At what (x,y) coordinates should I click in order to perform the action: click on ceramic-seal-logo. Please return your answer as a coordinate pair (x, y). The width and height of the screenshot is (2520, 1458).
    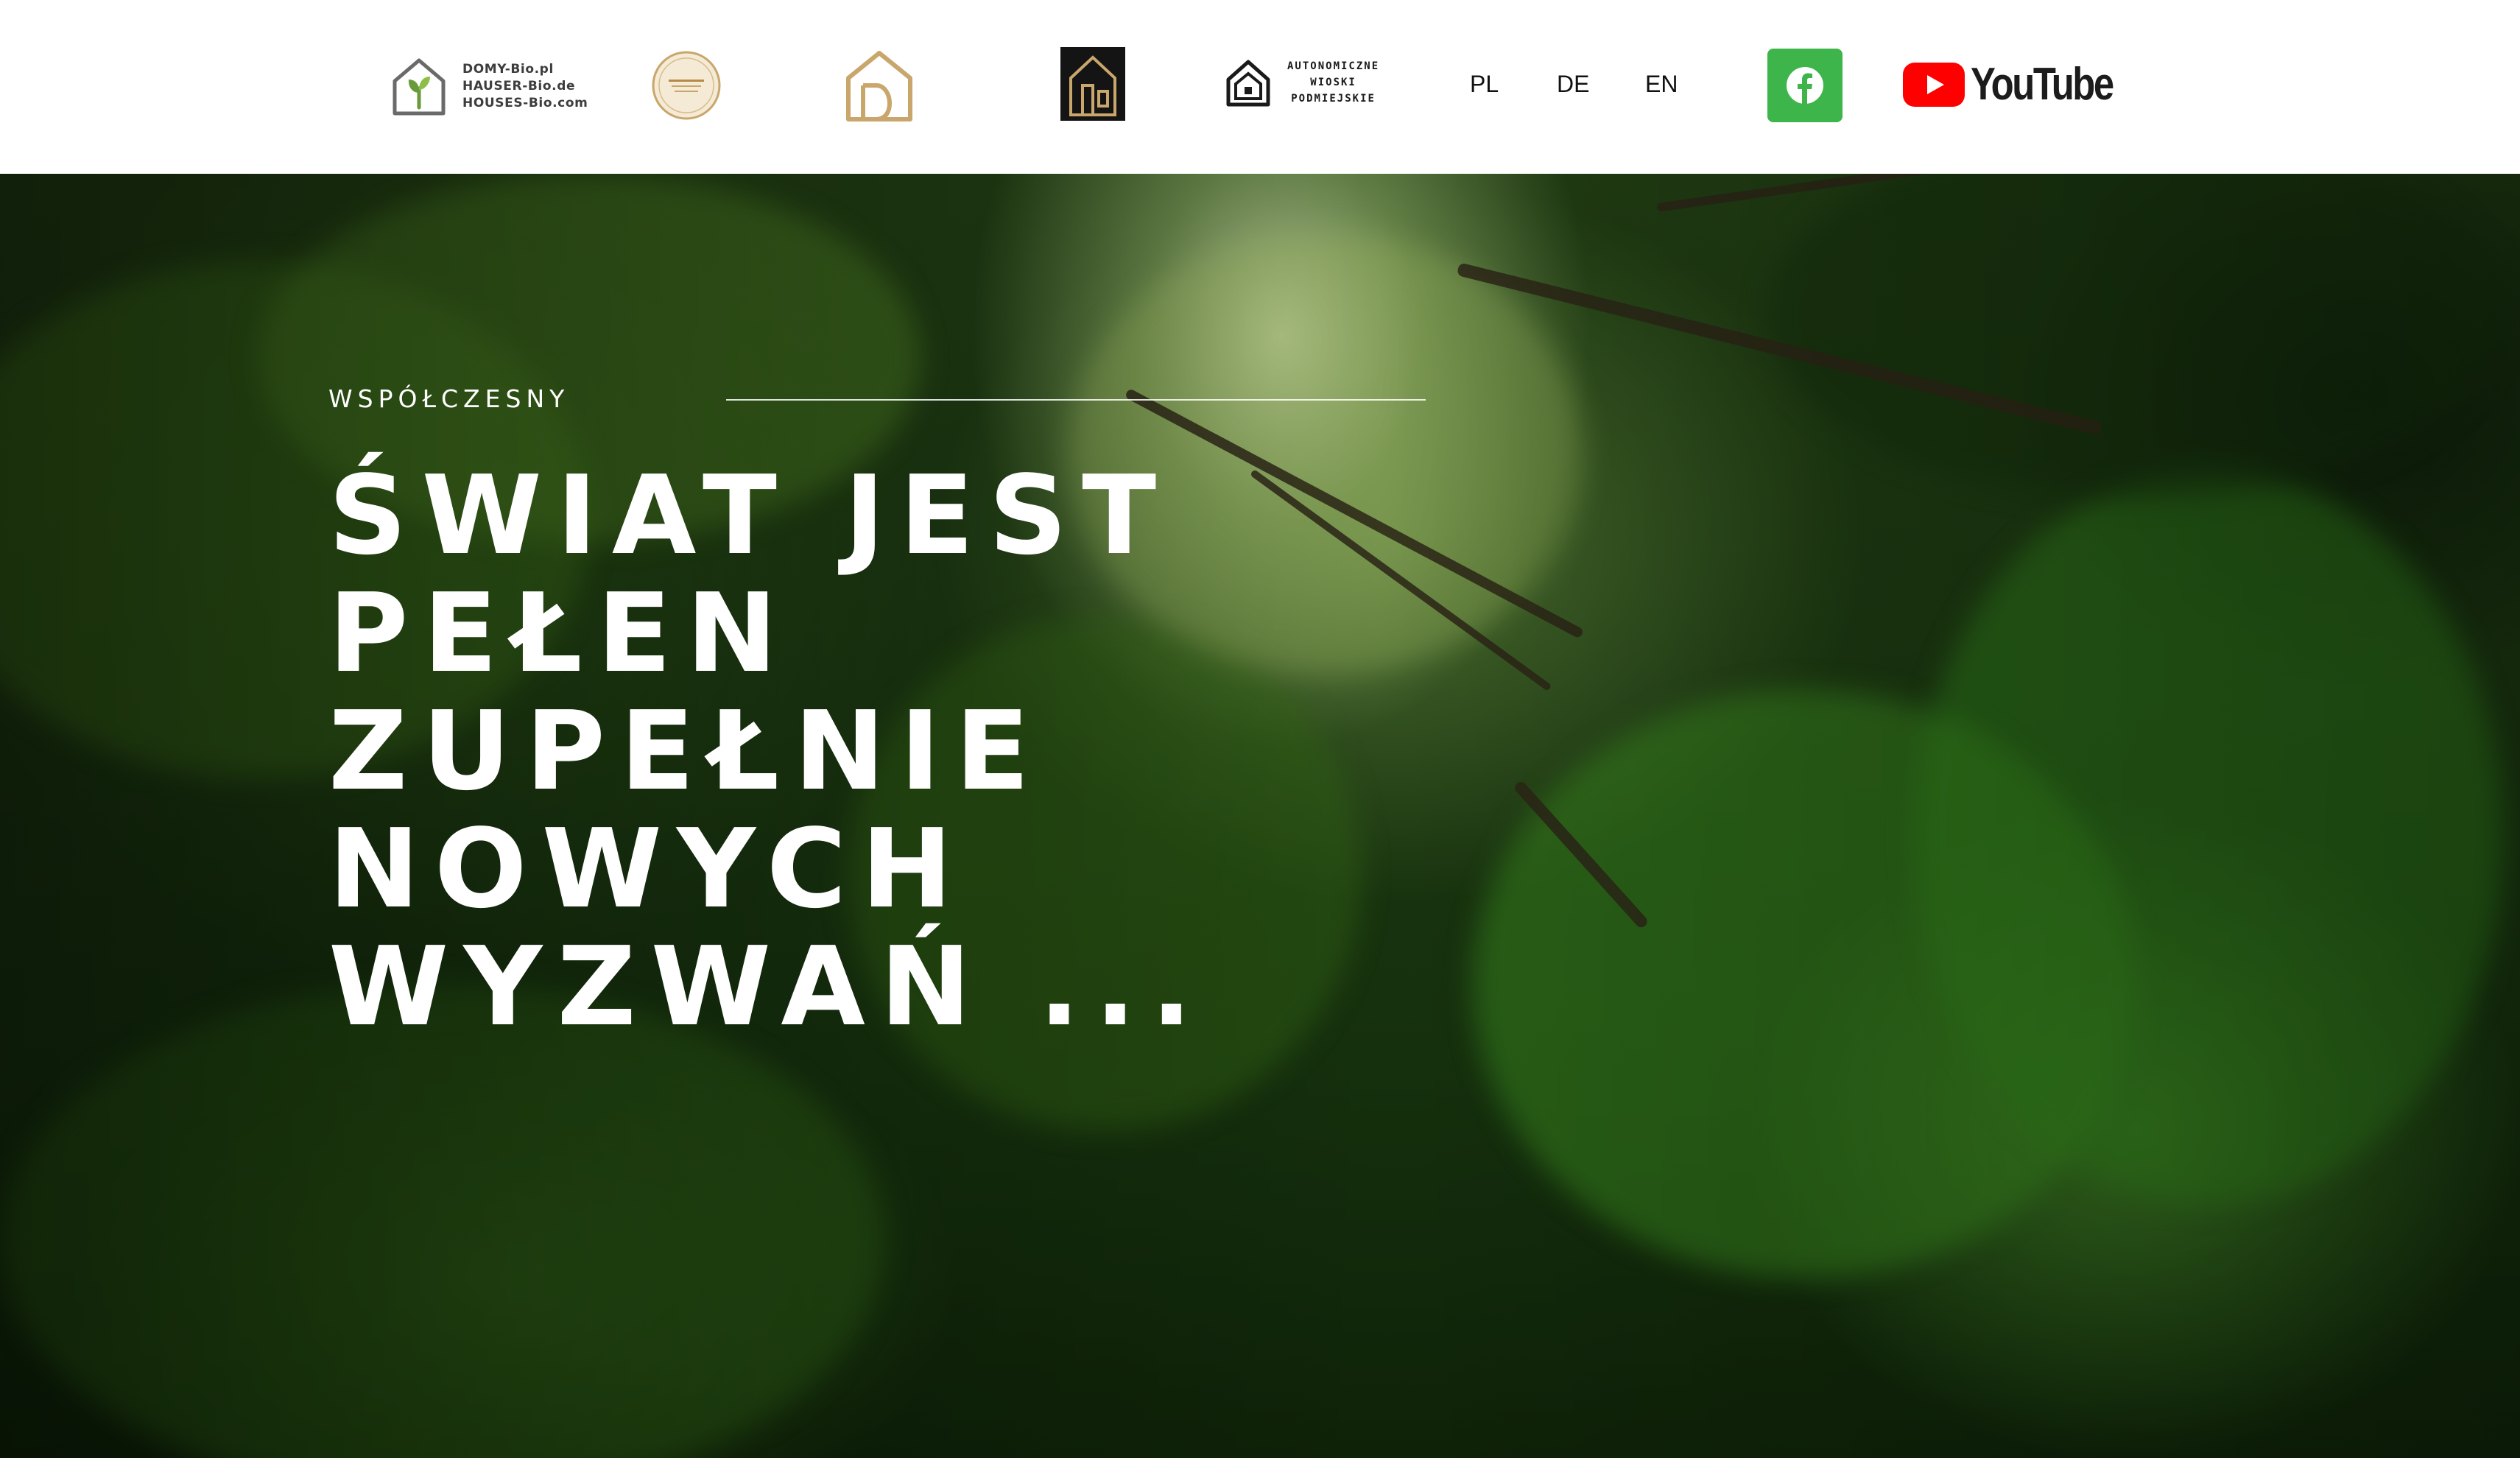
    Looking at the image, I should click on (686, 85).